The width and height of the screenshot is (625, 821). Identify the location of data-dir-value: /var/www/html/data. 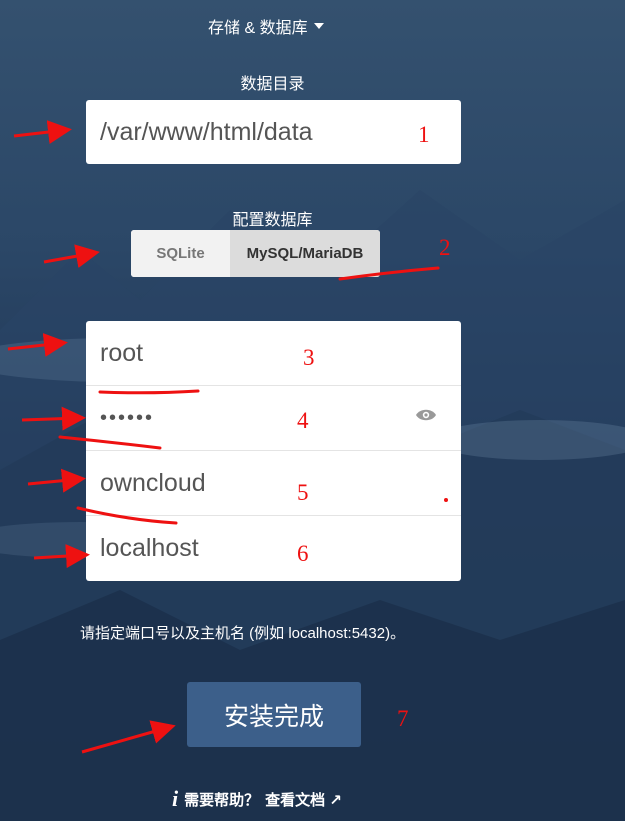
(206, 131).